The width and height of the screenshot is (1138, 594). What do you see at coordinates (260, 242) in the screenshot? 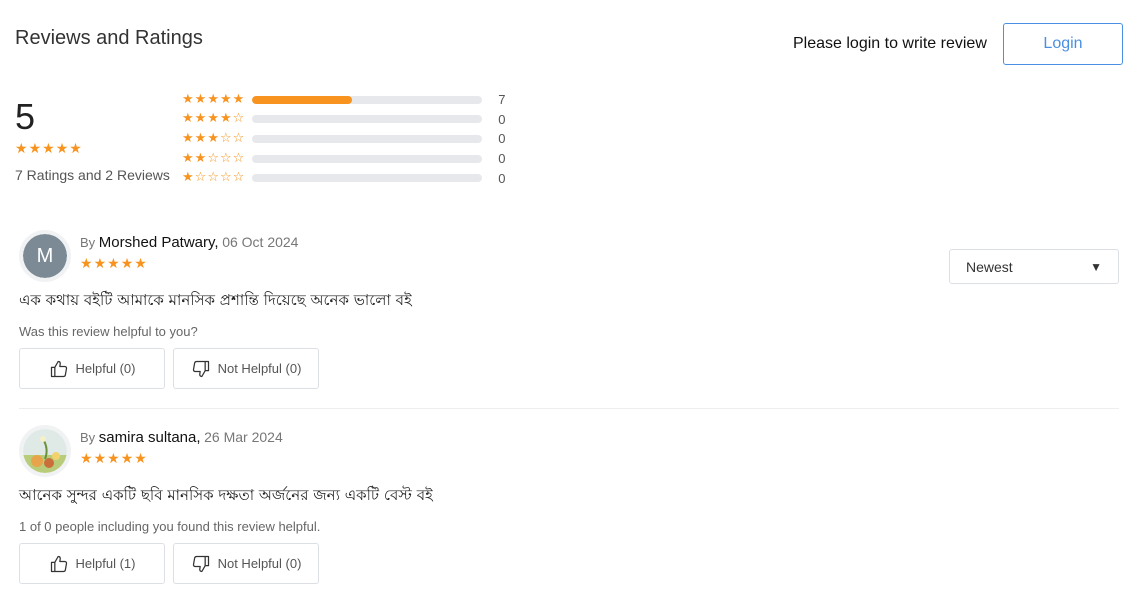
I see `review-date: 06 Oct 2024` at bounding box center [260, 242].